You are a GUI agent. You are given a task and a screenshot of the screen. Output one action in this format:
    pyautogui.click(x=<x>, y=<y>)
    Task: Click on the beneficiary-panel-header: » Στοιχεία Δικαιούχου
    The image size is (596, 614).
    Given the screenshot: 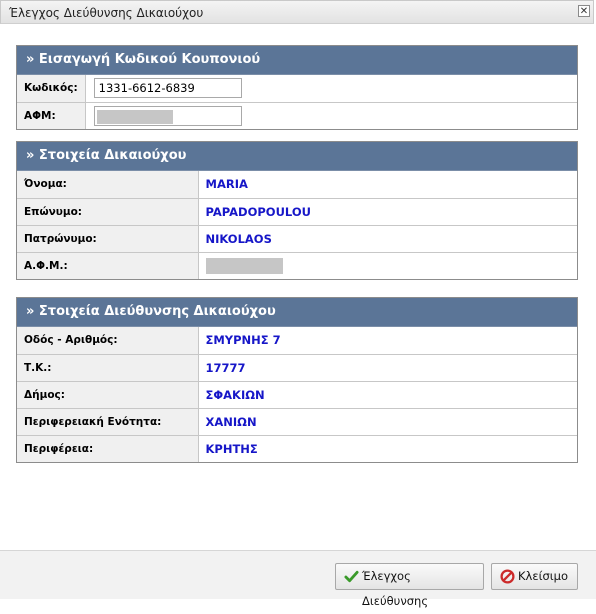 What is the action you would take?
    pyautogui.click(x=297, y=156)
    